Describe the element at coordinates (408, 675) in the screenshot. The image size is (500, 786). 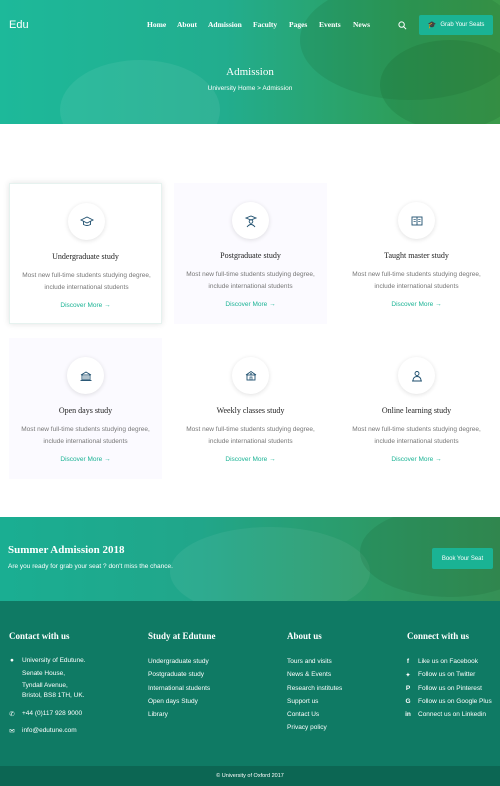
I see `twitter-icon: ✦` at that location.